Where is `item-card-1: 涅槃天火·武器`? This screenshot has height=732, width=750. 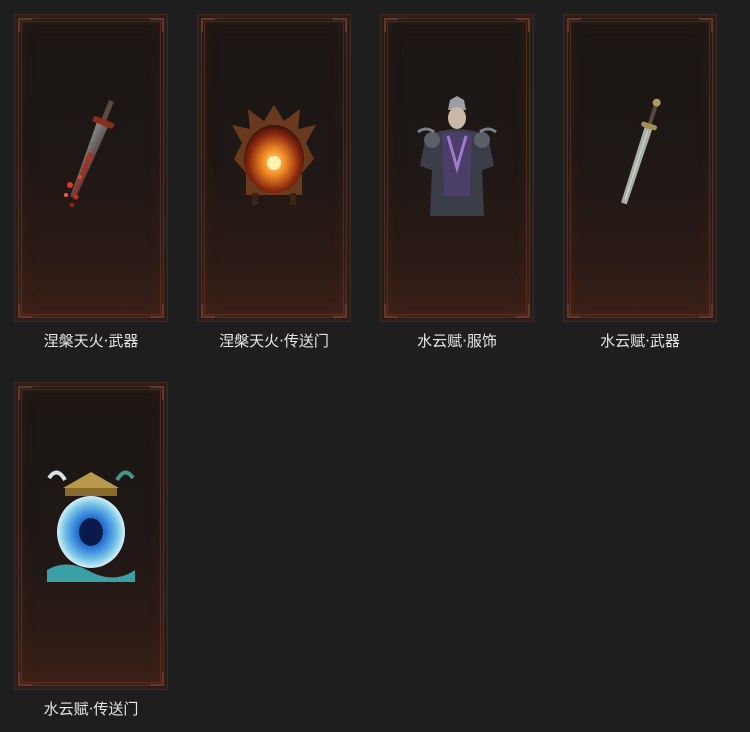
item-card-1: 涅槃天火·武器 is located at coordinates (91, 182).